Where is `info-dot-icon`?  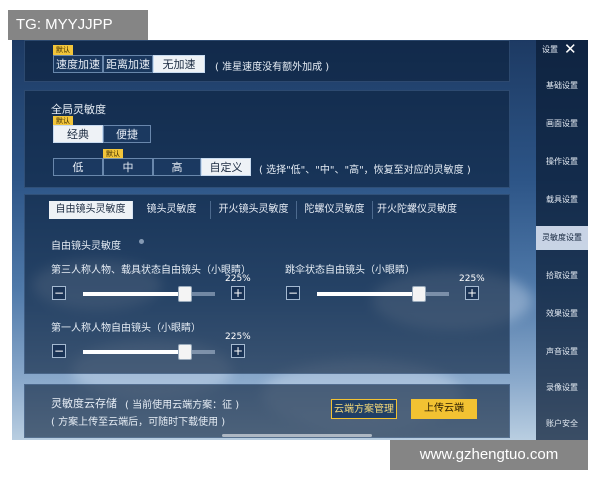 info-dot-icon is located at coordinates (141, 241).